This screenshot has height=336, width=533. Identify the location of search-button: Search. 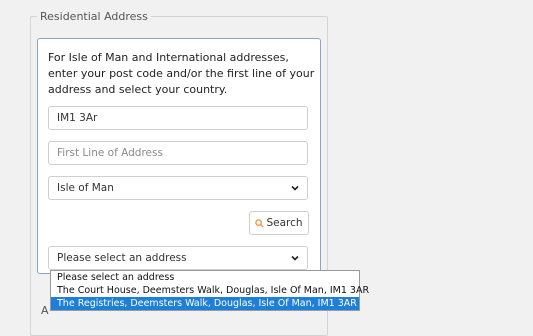
(279, 223).